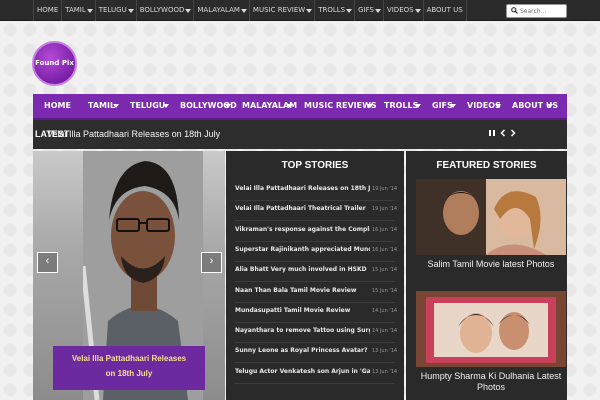  I want to click on slider-prev-button: ‹, so click(47, 262).